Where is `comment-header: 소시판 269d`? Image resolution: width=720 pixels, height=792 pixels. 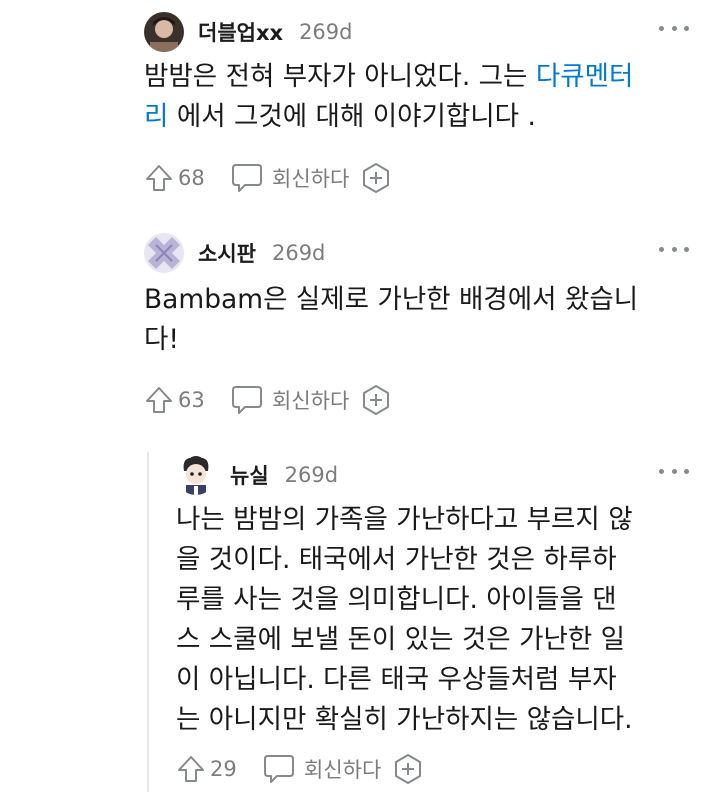 comment-header: 소시판 269d is located at coordinates (234, 253).